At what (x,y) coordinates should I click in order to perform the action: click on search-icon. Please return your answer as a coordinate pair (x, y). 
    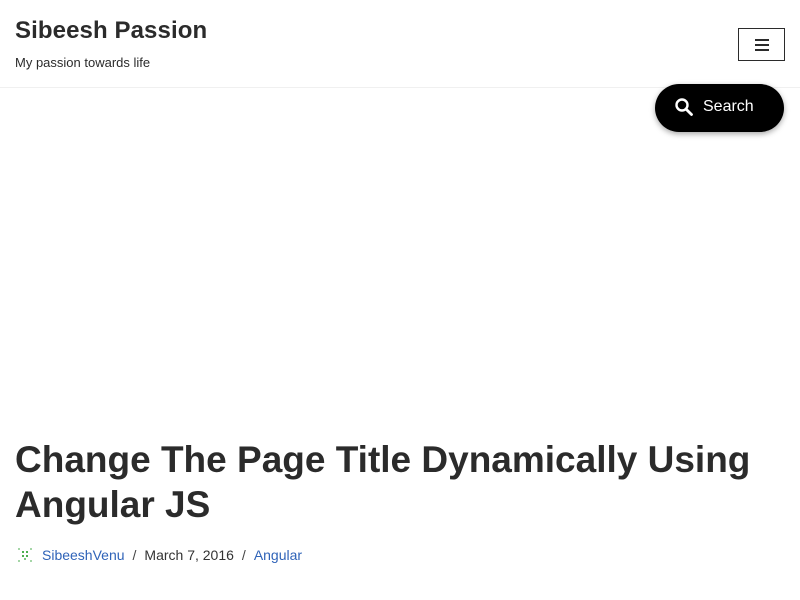
    Looking at the image, I should click on (684, 107).